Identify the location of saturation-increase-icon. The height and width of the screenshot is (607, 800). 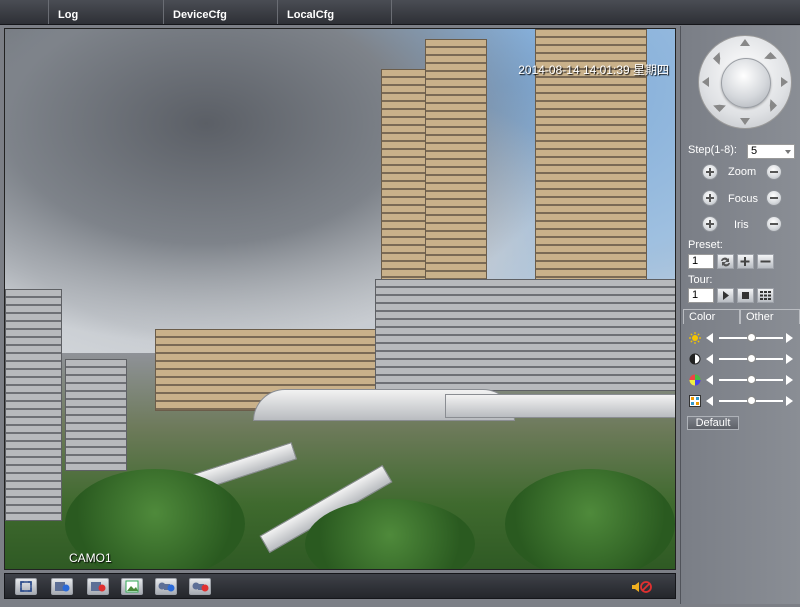
(789, 380).